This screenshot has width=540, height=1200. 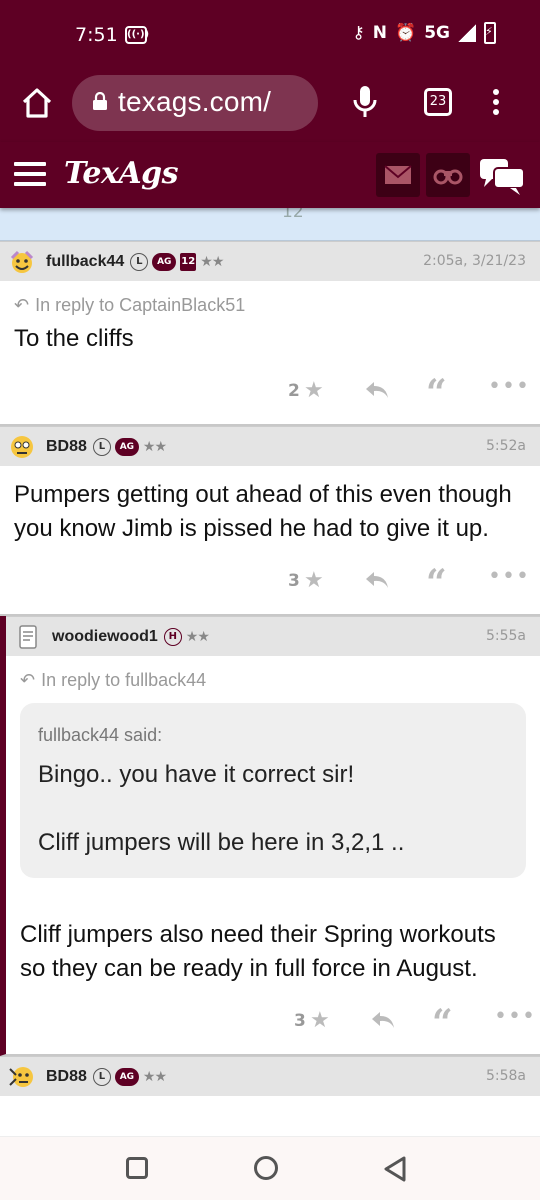 What do you see at coordinates (490, 33) in the screenshot?
I see `battery-icon` at bounding box center [490, 33].